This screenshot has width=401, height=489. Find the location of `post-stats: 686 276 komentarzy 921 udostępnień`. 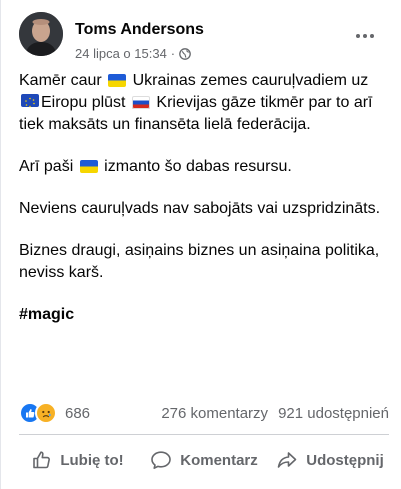

post-stats: 686 276 komentarzy 921 udostępnień is located at coordinates (204, 413).